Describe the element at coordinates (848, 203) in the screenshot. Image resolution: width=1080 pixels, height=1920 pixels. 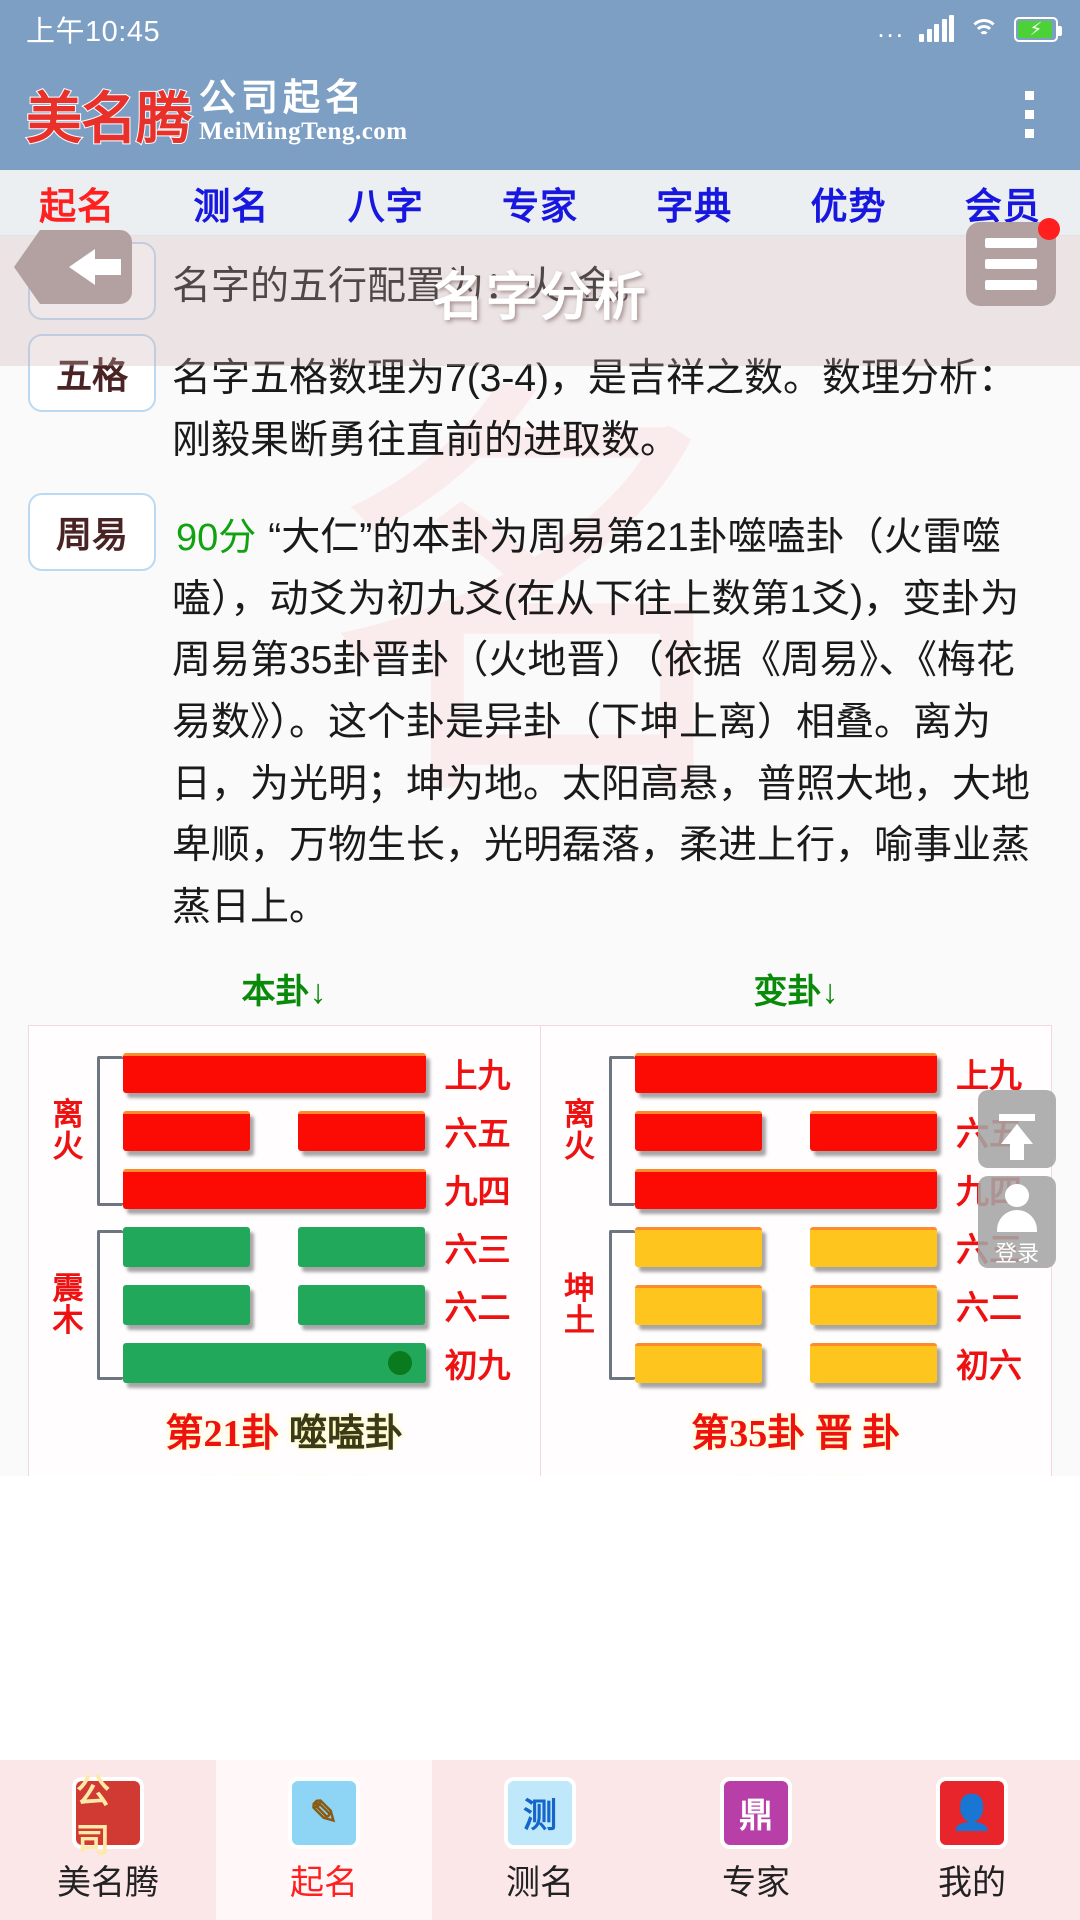
I see `nav-item-youshi: 优势` at that location.